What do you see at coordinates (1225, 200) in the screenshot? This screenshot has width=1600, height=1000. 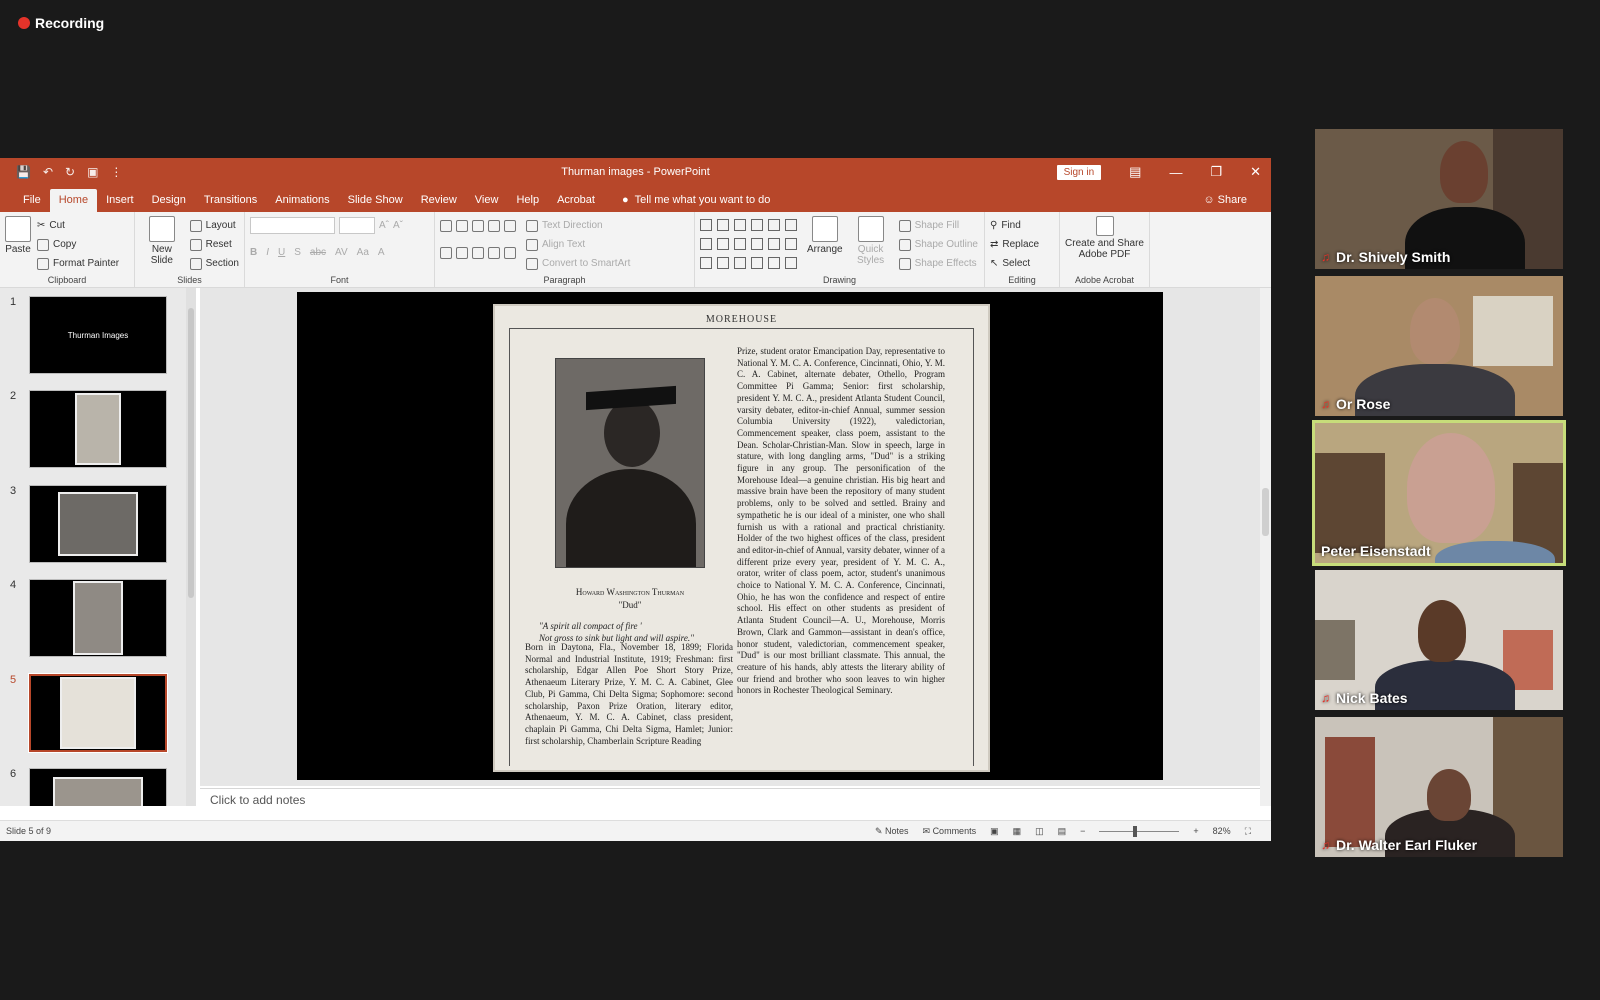 I see `share-button: ☺ Share` at bounding box center [1225, 200].